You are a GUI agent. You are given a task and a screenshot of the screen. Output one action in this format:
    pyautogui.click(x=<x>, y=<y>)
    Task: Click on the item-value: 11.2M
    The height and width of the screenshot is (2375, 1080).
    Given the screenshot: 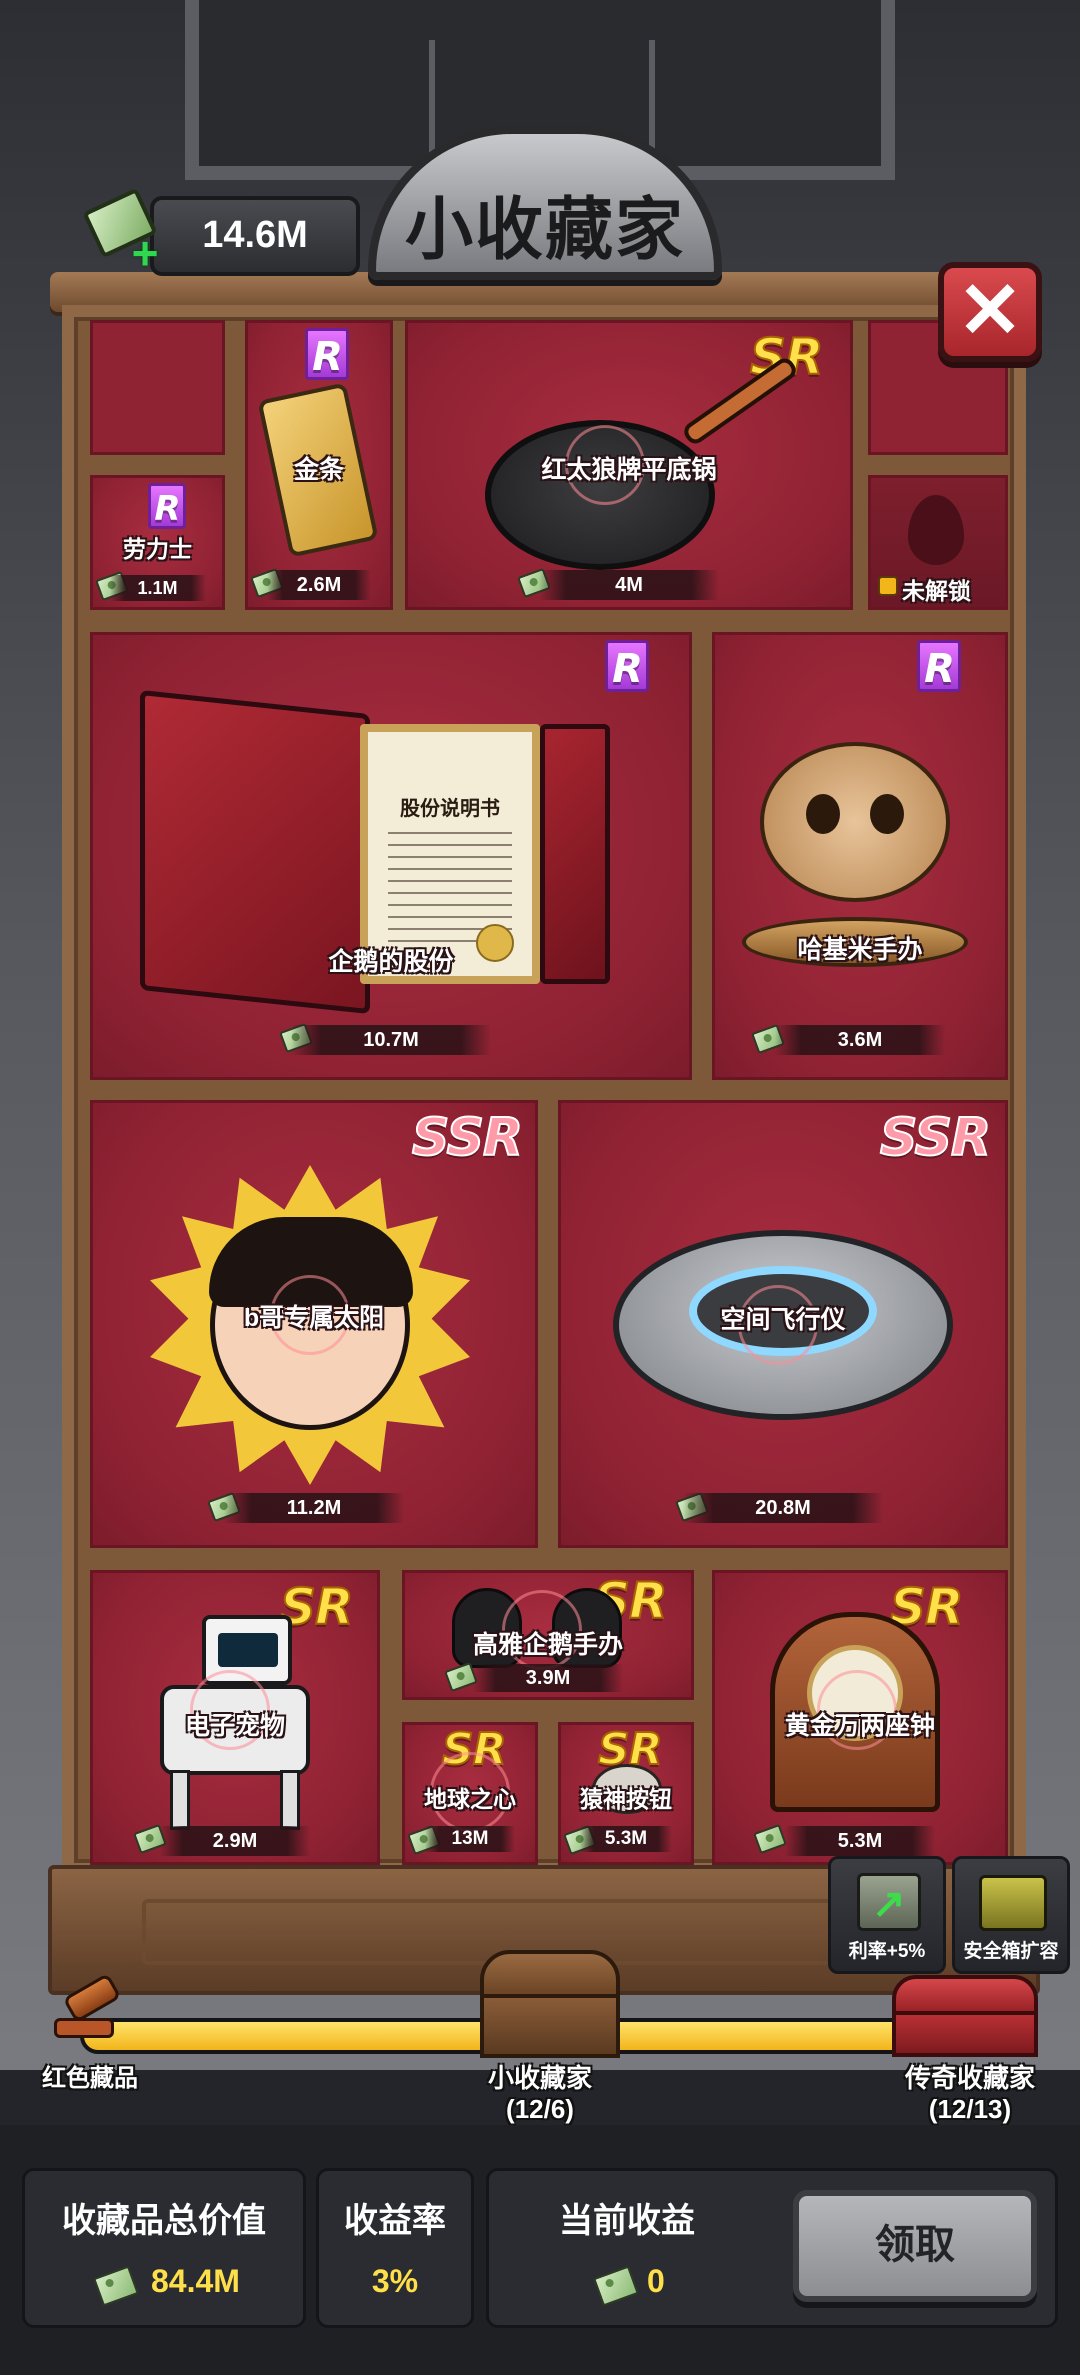 What is the action you would take?
    pyautogui.click(x=314, y=1508)
    